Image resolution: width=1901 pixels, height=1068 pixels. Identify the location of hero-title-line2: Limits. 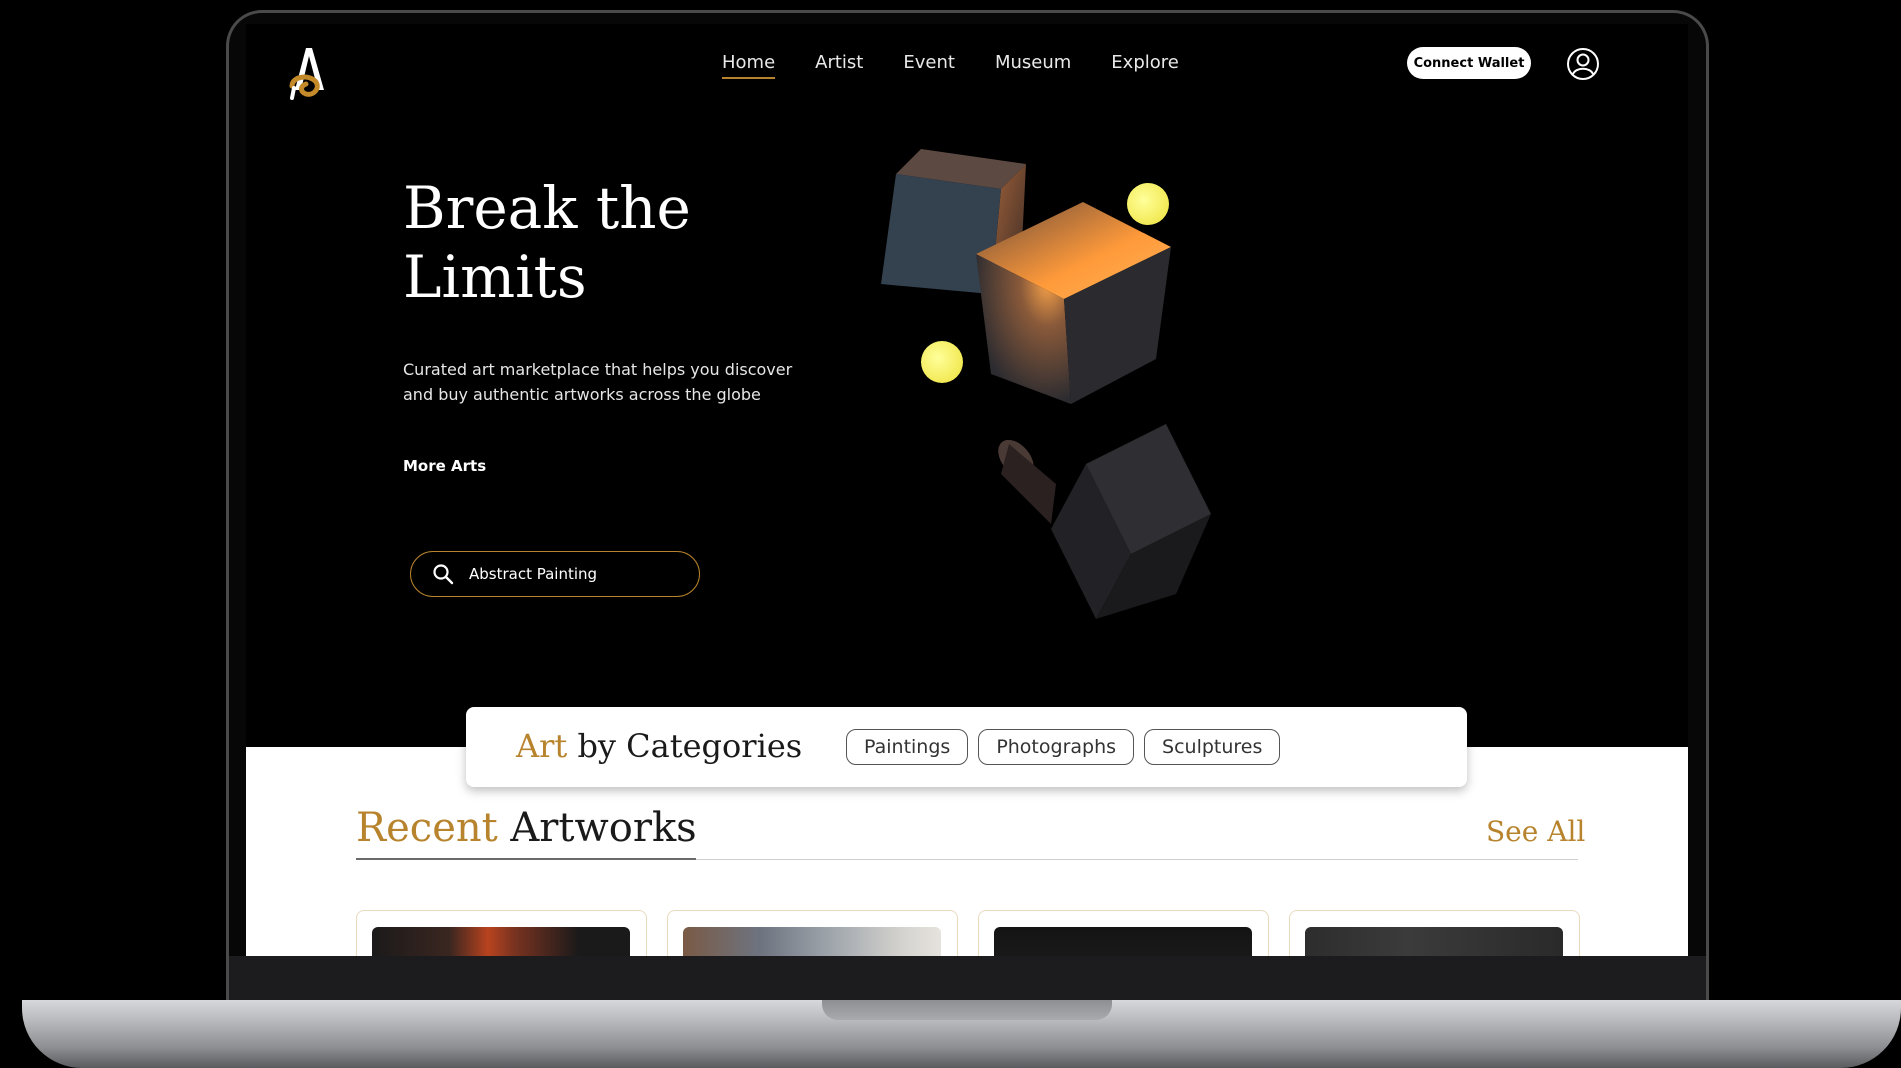
(495, 277).